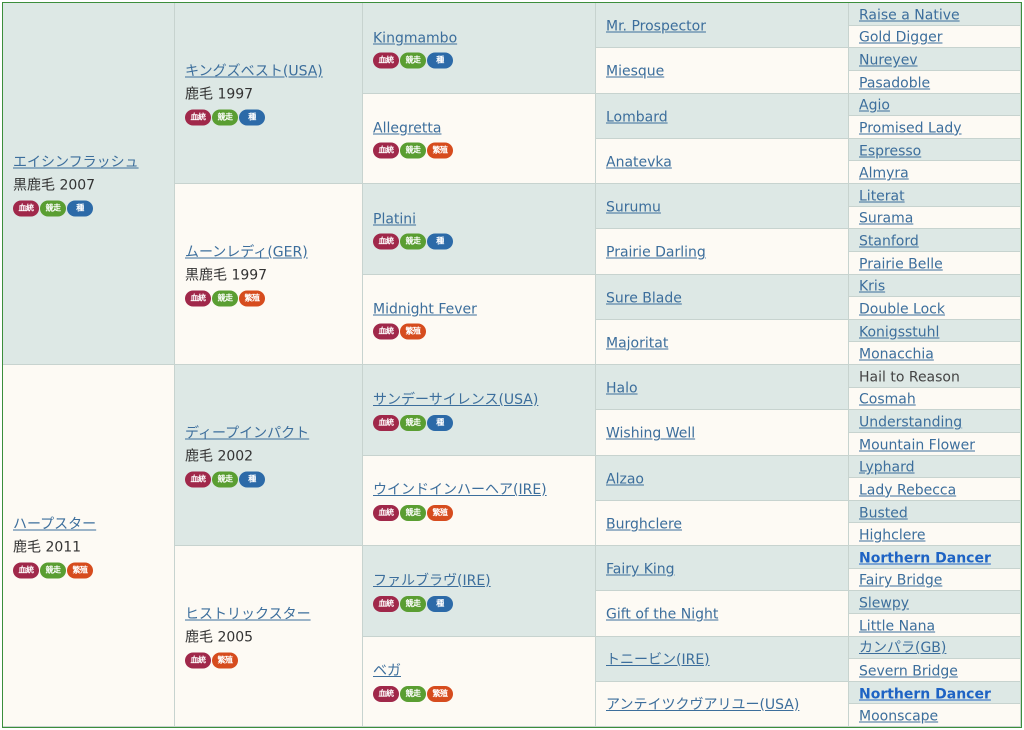 This screenshot has width=1024, height=730. Describe the element at coordinates (640, 570) in the screenshot. I see `horse-name-link: Fairy King` at that location.